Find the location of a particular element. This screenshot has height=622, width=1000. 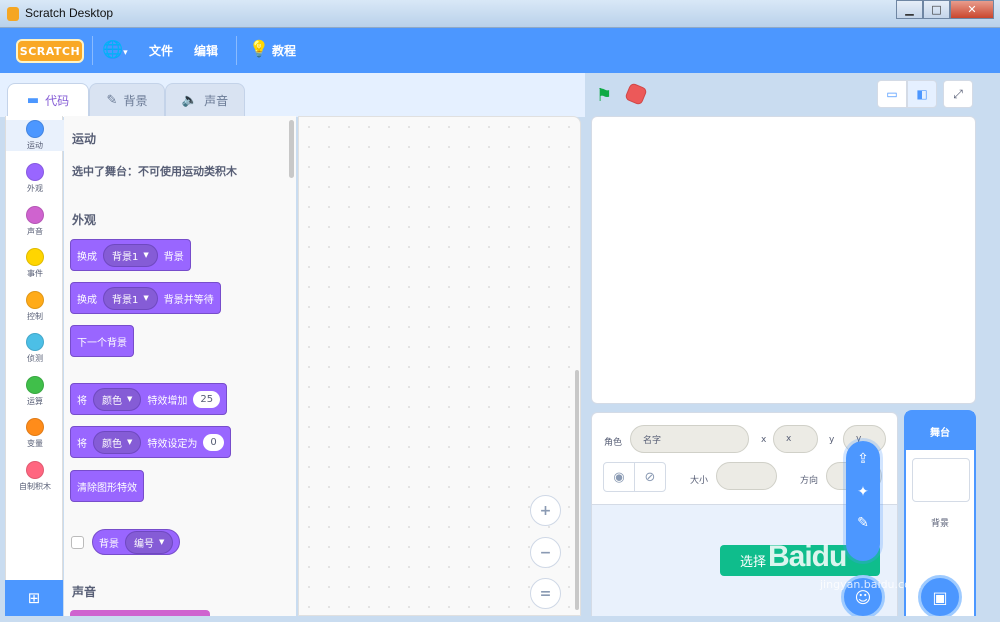

block-text: 下一个背景 is located at coordinates (102, 343).